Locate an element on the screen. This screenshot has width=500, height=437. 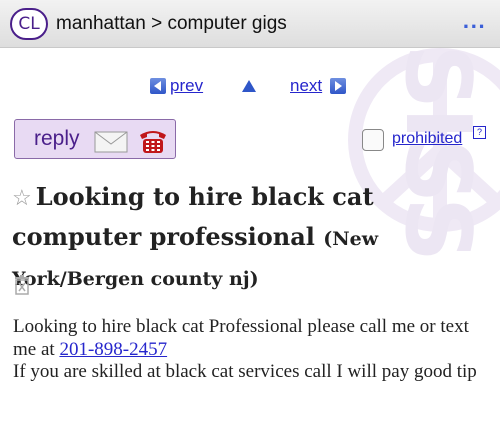
next-arrow-icon is located at coordinates (338, 86).